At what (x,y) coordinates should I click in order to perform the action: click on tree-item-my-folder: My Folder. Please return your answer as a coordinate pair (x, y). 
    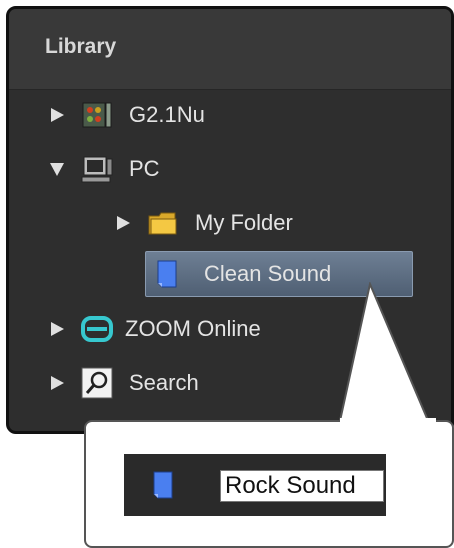
    Looking at the image, I should click on (203, 223).